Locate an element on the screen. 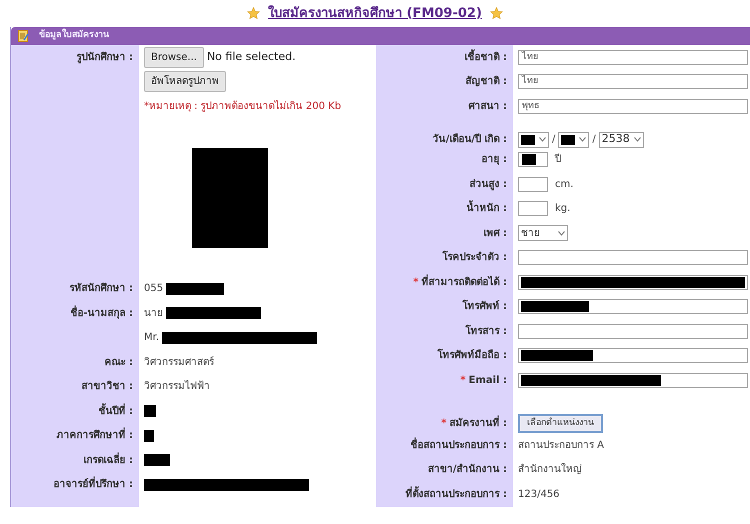 Image resolution: width=750 pixels, height=524 pixels. field-label: ที่ตั้งสถานประกอบการ : is located at coordinates (456, 494).